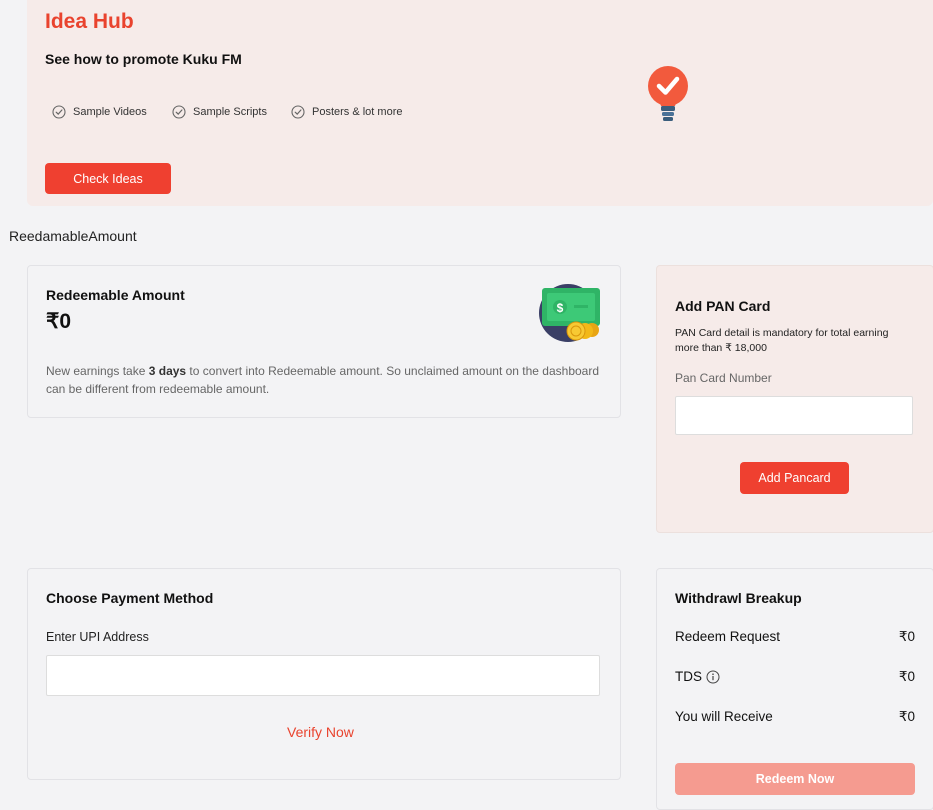  I want to click on pan-card-title: Add PAN Card, so click(723, 306).